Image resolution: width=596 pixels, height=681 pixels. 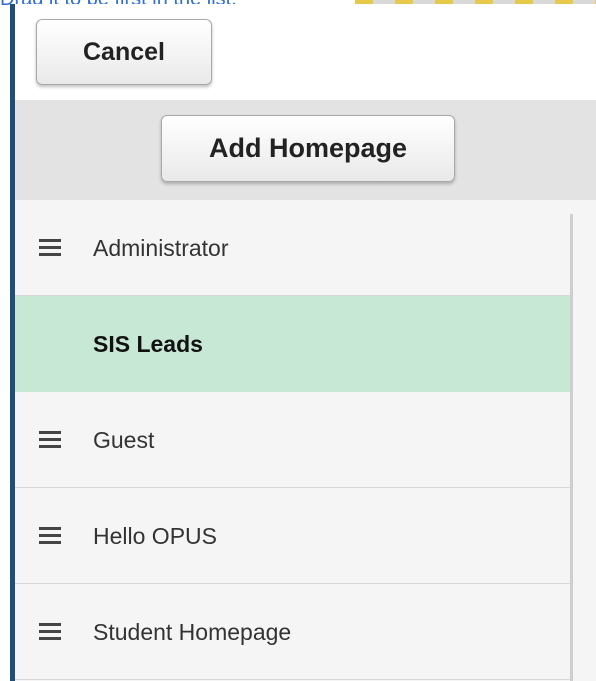 What do you see at coordinates (294, 632) in the screenshot?
I see `list-item: Student Homepage` at bounding box center [294, 632].